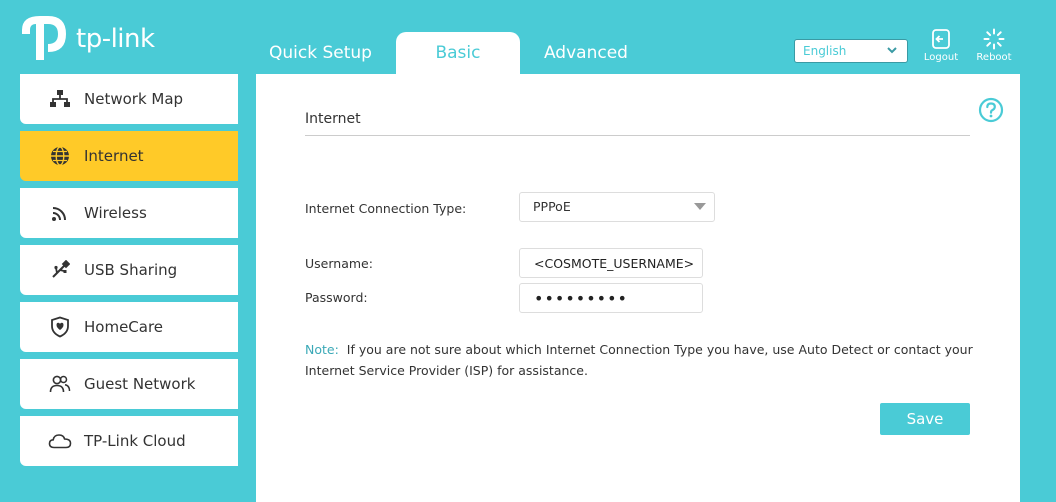  What do you see at coordinates (994, 57) in the screenshot?
I see `reboot-label: Reboot` at bounding box center [994, 57].